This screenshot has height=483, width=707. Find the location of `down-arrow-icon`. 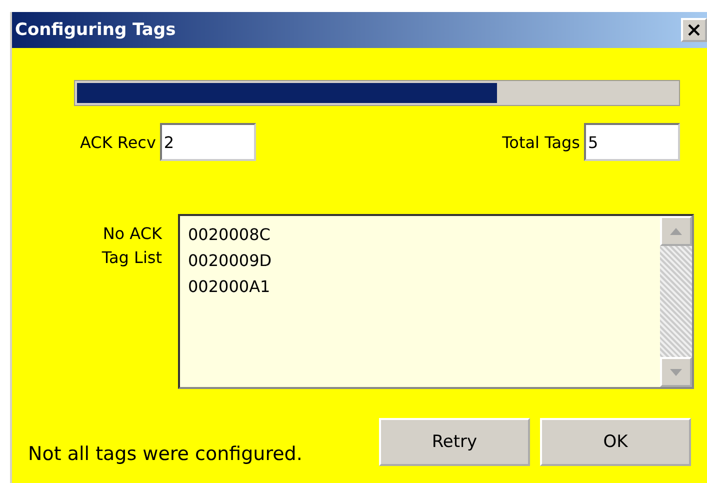

down-arrow-icon is located at coordinates (676, 372).